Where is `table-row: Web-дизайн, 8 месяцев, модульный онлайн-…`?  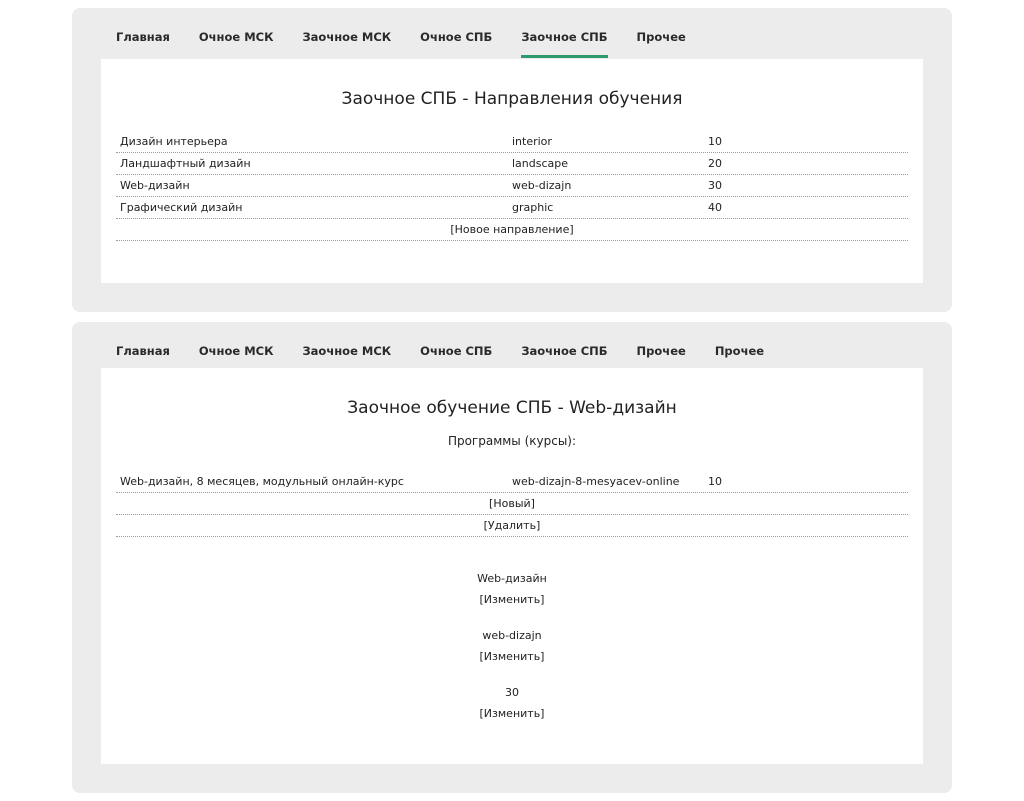
table-row: Web-дизайн, 8 месяцев, модульный онлайн-… is located at coordinates (512, 482).